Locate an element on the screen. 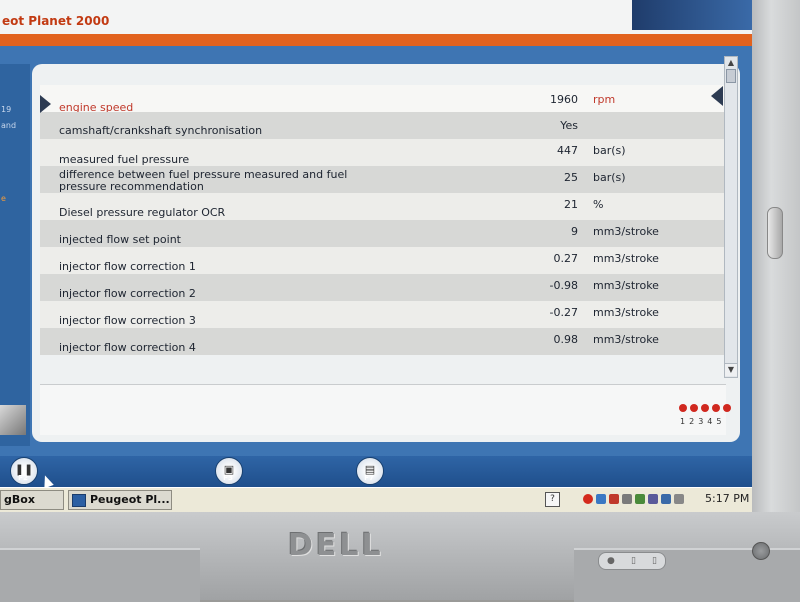  page-numbers: 1 2 3 4 5 is located at coordinates (700, 421).